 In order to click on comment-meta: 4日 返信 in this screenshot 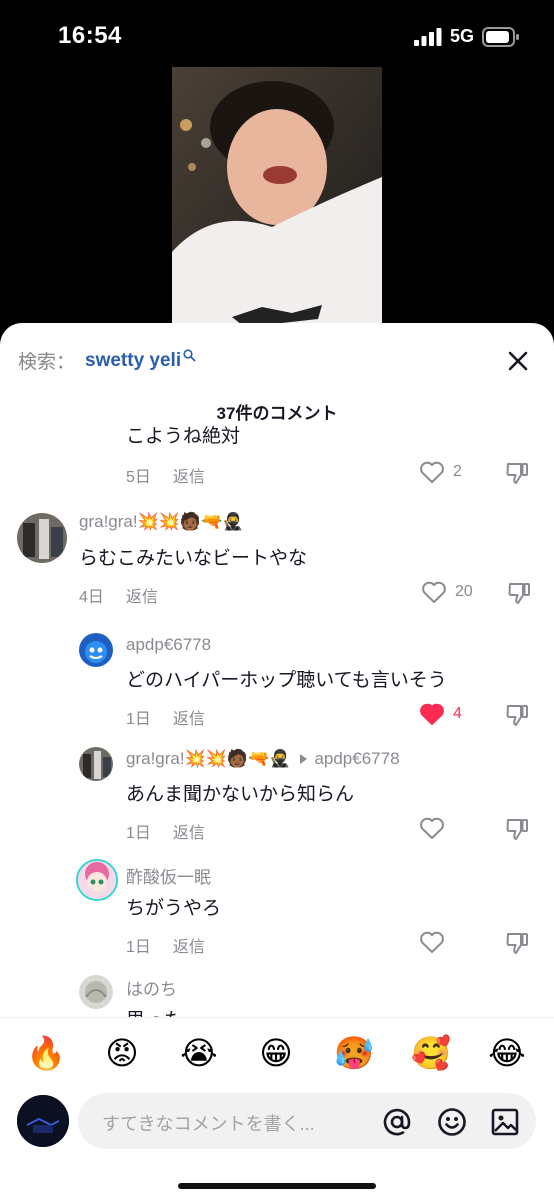, I will do `click(118, 595)`.